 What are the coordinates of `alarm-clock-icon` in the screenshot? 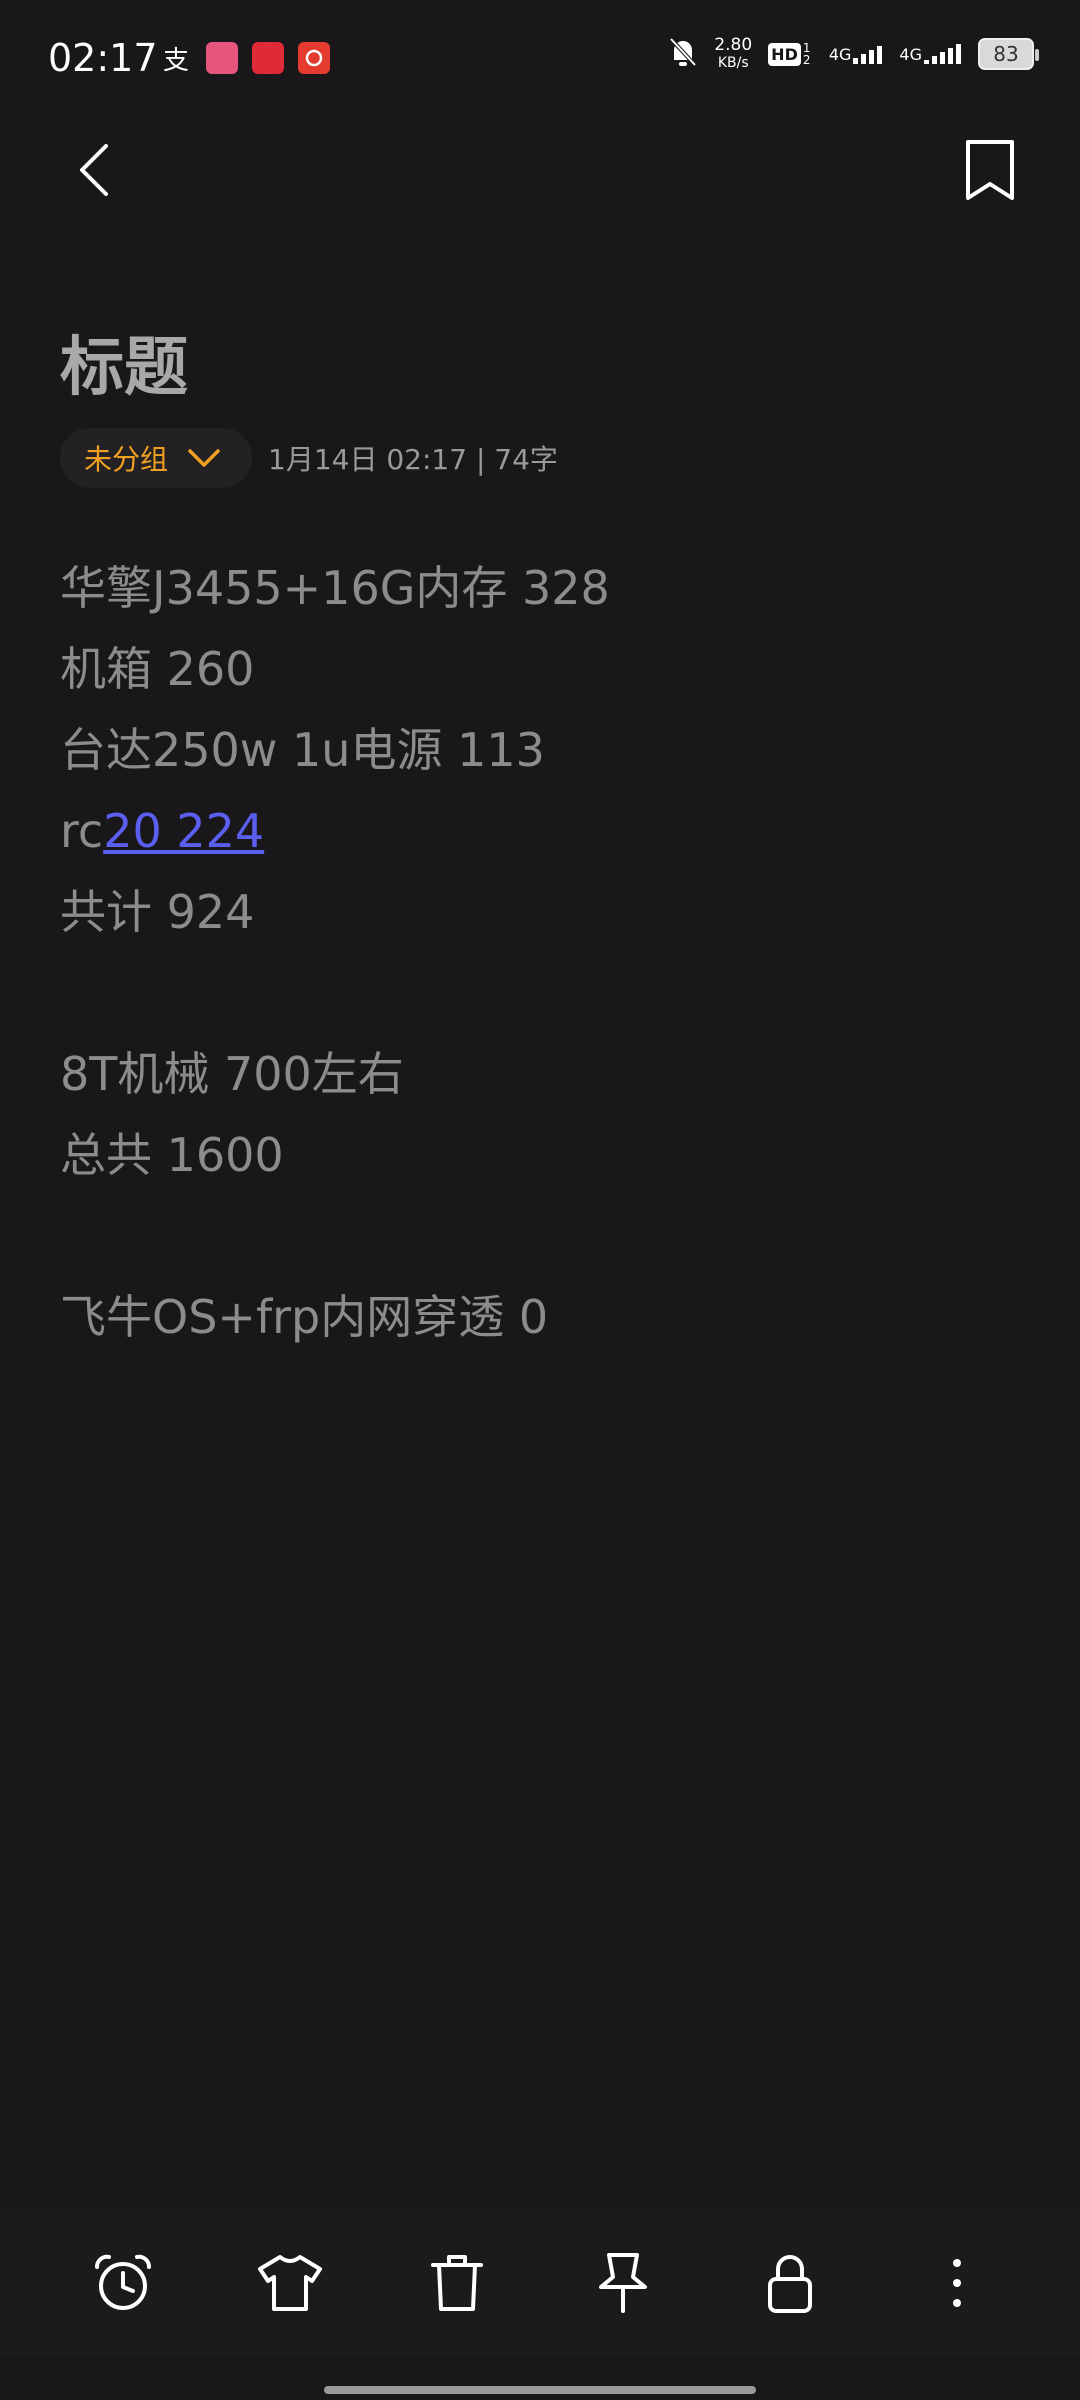 It's located at (123, 2282).